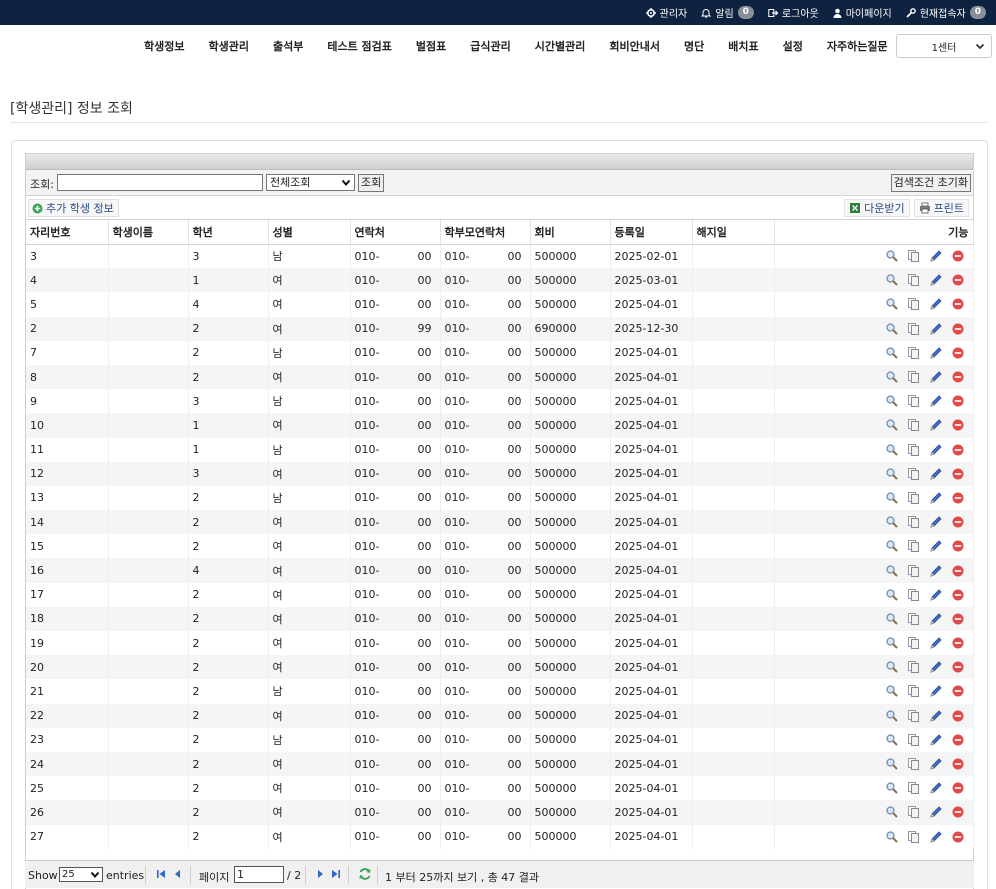 This screenshot has width=996, height=889. Describe the element at coordinates (500, 764) in the screenshot. I see `table-row: 24 2 여 010- 00 010- 00 500000 2025-04-01` at that location.